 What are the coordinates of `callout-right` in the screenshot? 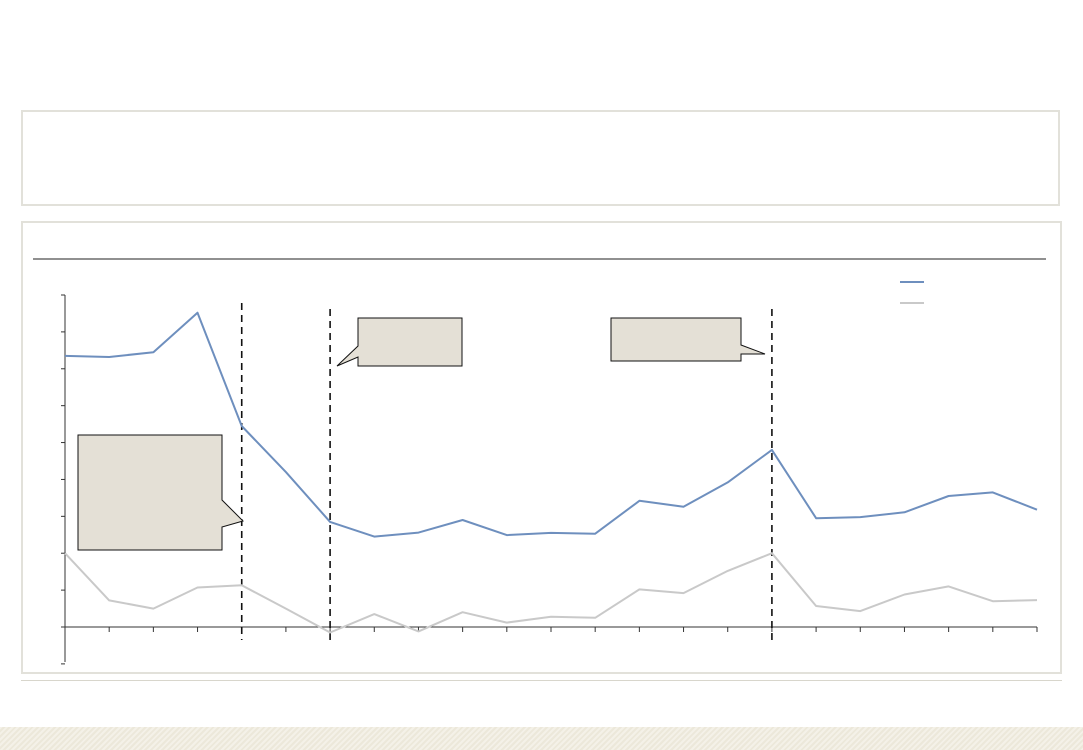 It's located at (688, 339).